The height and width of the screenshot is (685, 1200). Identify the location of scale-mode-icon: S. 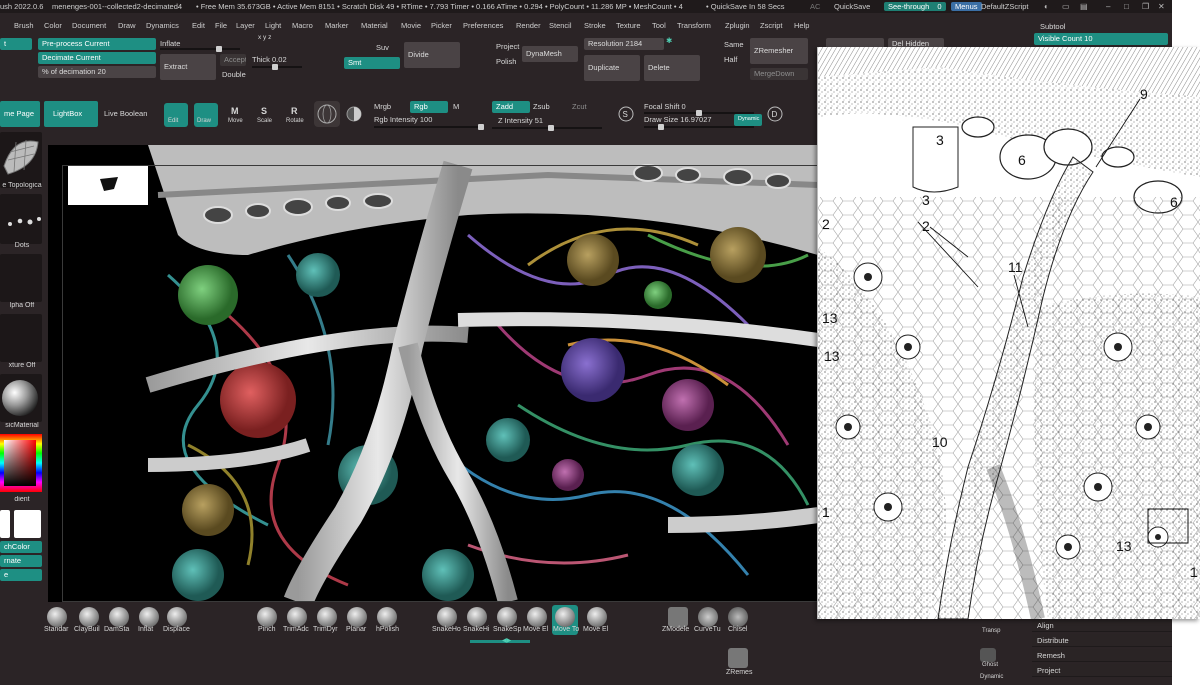
(264, 111).